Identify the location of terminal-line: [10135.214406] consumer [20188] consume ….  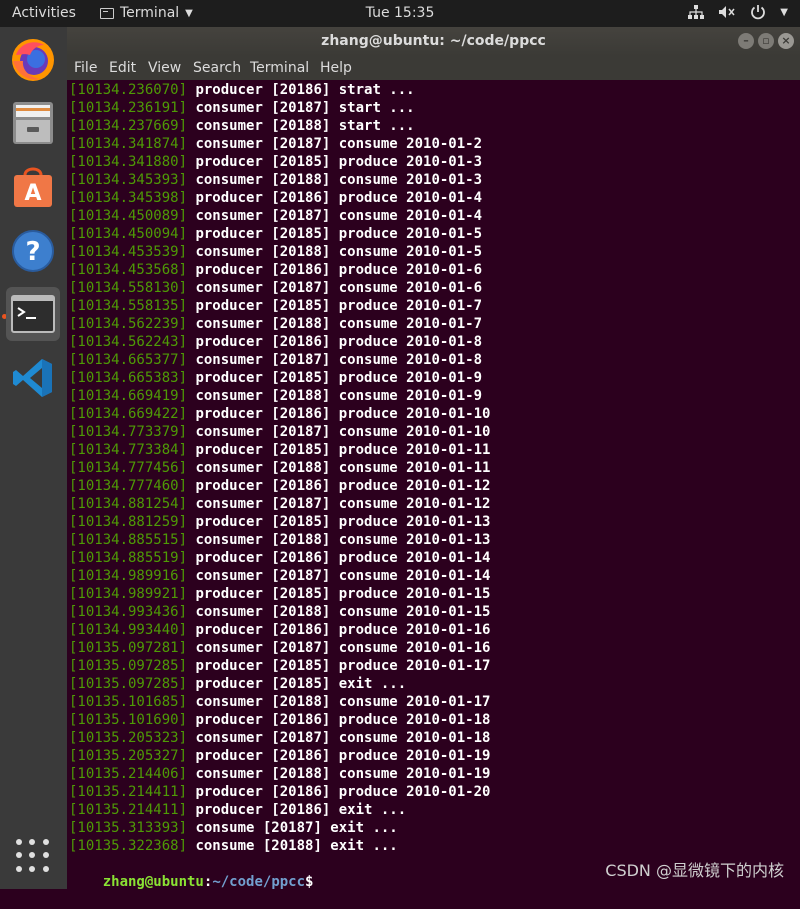
(279, 774).